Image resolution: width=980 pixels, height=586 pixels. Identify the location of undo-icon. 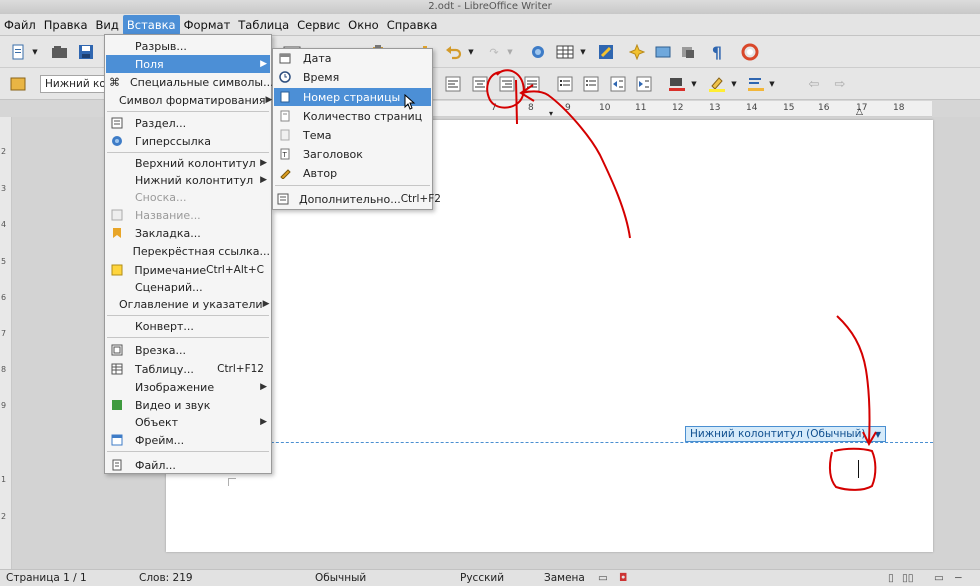
(453, 52).